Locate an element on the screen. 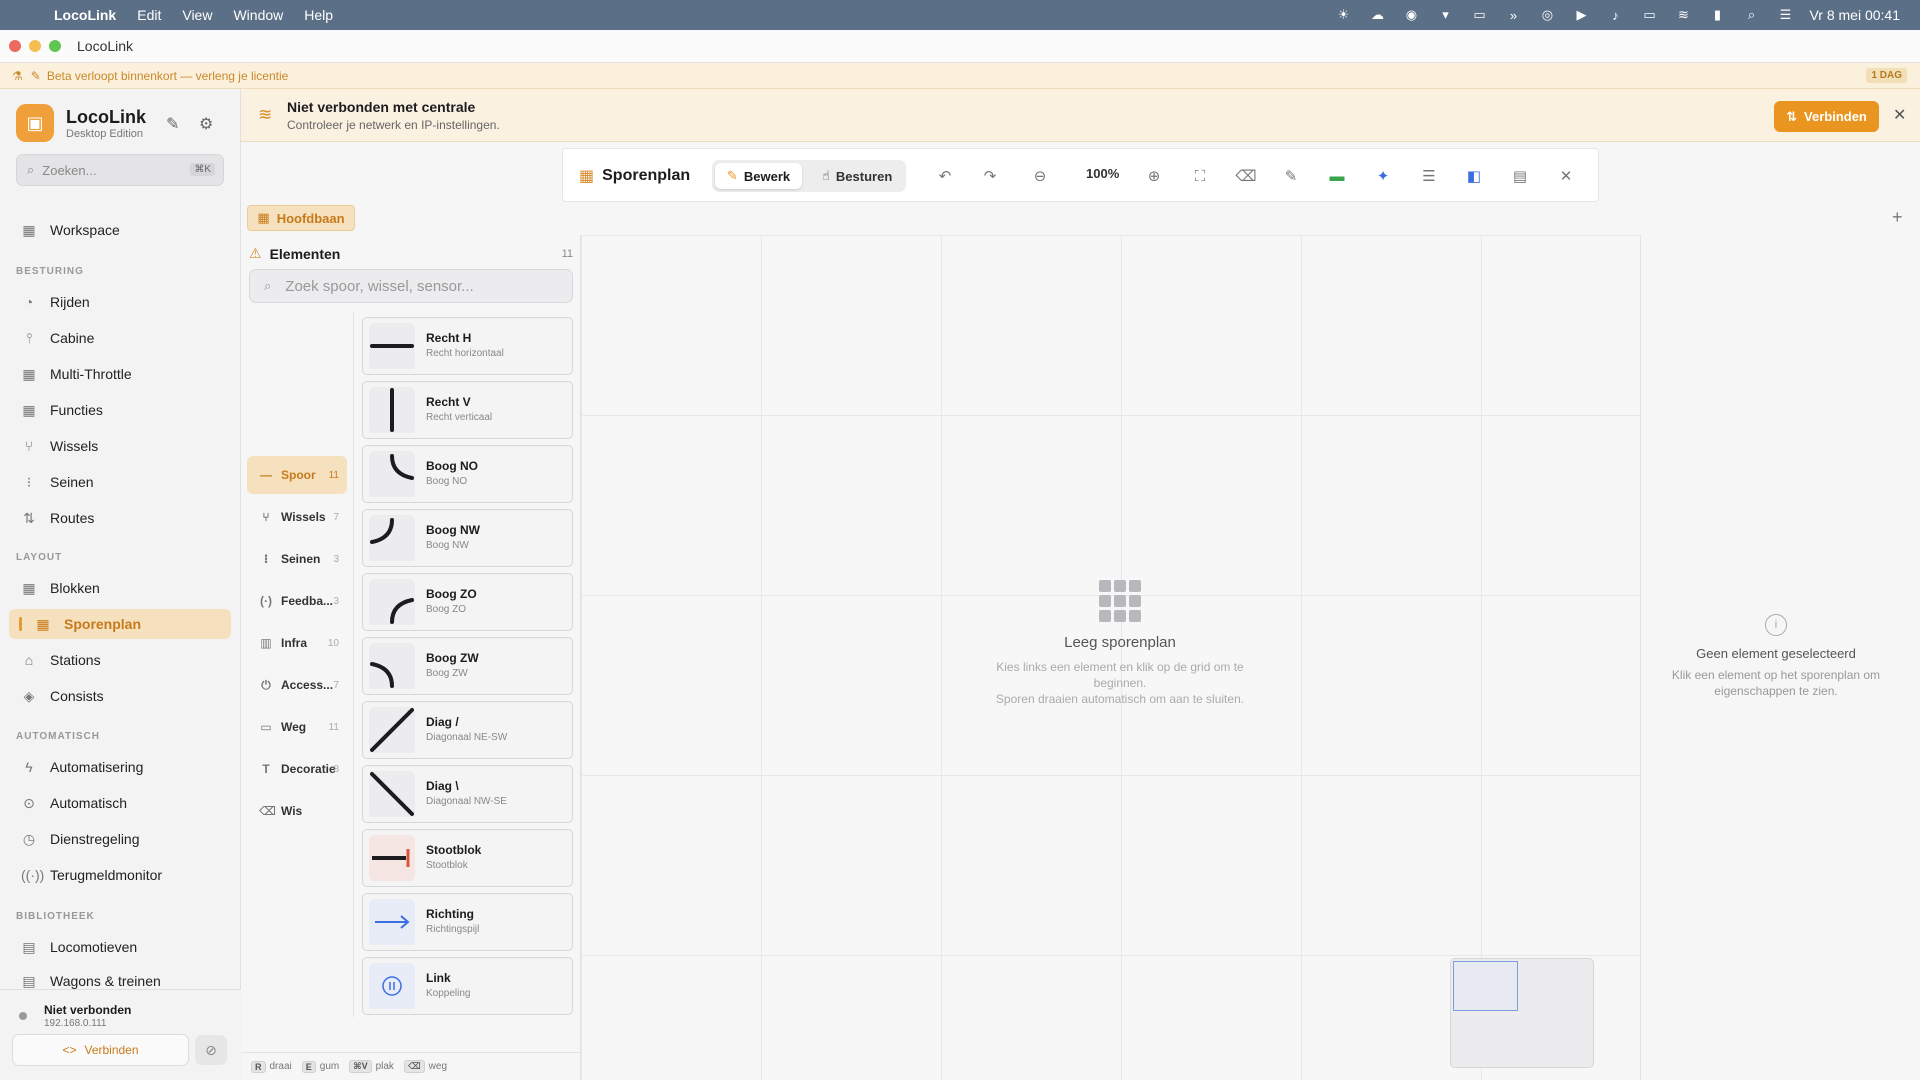 The image size is (1920, 1080). clear-icon: ⌫ is located at coordinates (1246, 176).